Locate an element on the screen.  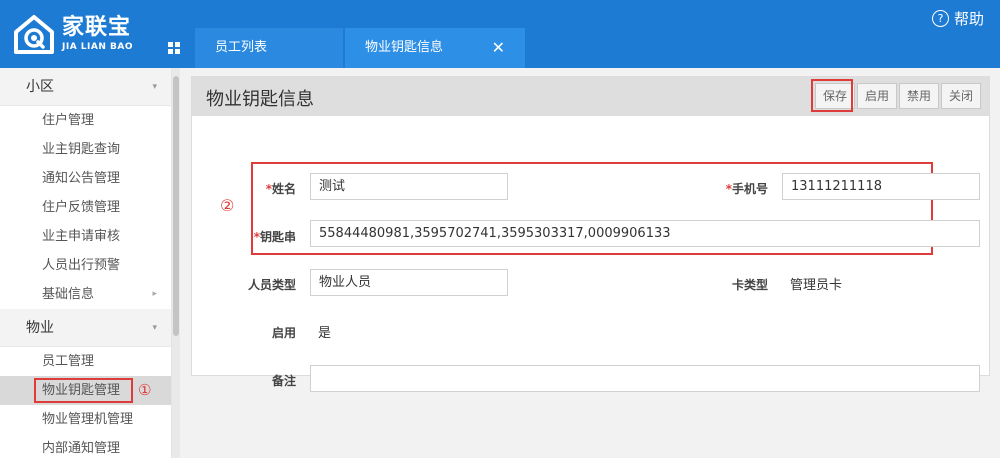
logo: 家联宝 JIA LIAN BAO is located at coordinates (72, 34).